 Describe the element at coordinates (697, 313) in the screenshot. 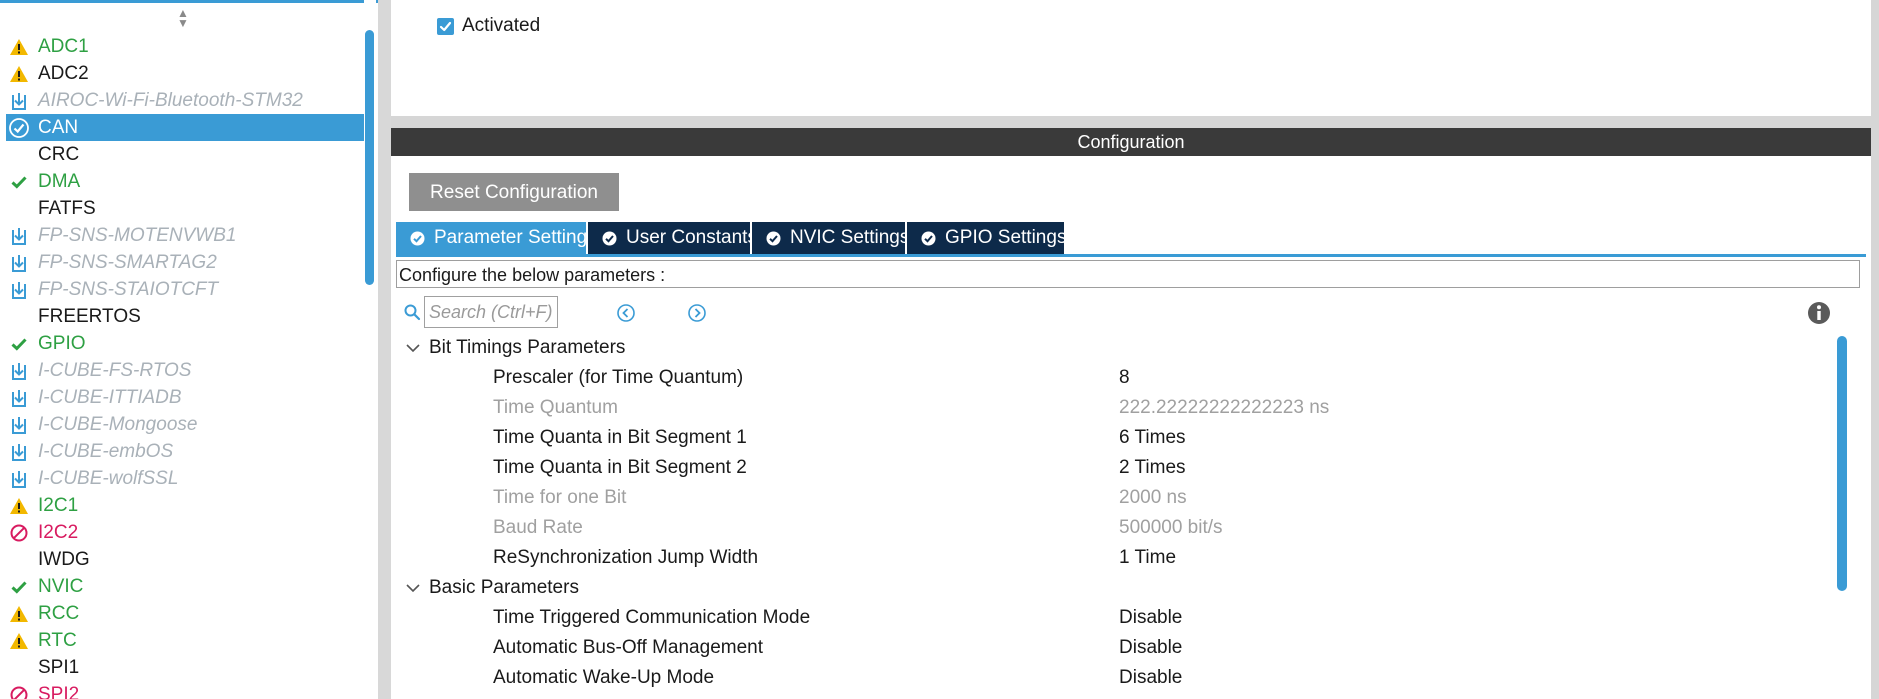

I see `next-result-icon` at that location.